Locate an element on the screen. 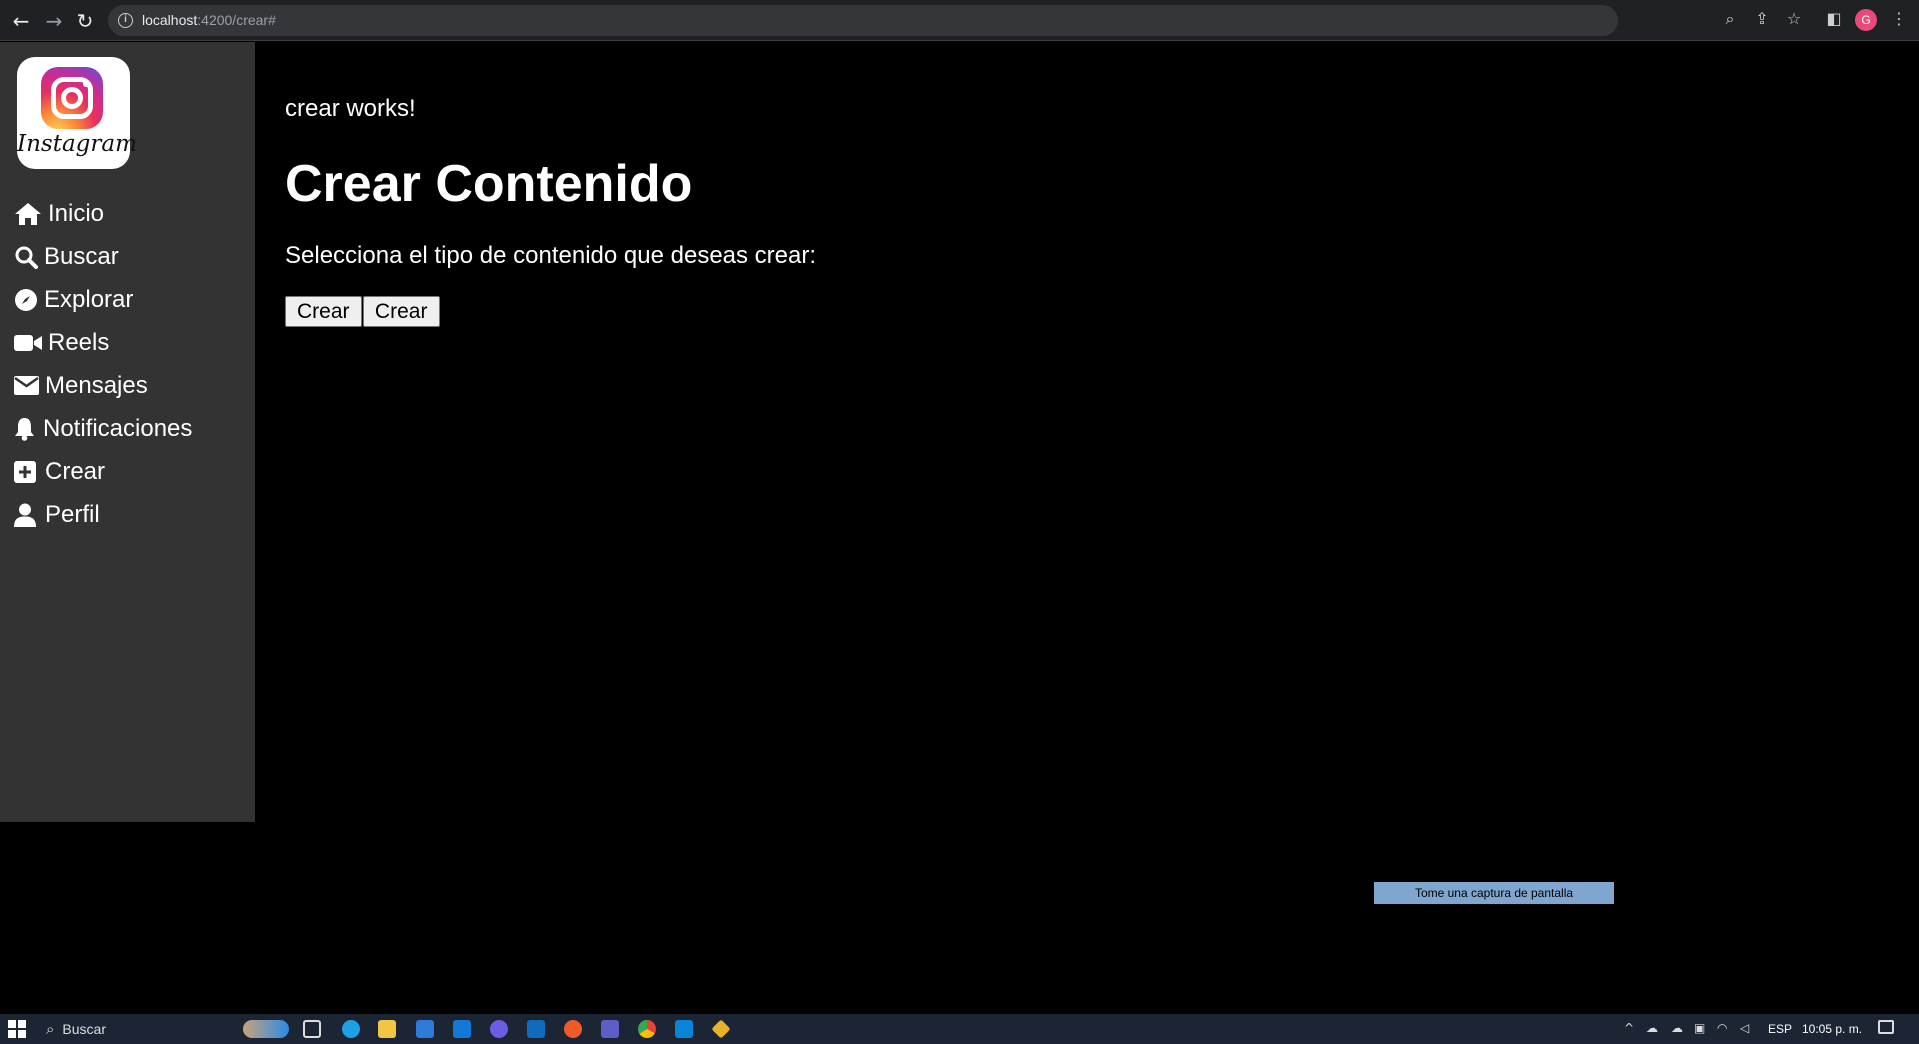  display-icon: ▣ is located at coordinates (1699, 1028).